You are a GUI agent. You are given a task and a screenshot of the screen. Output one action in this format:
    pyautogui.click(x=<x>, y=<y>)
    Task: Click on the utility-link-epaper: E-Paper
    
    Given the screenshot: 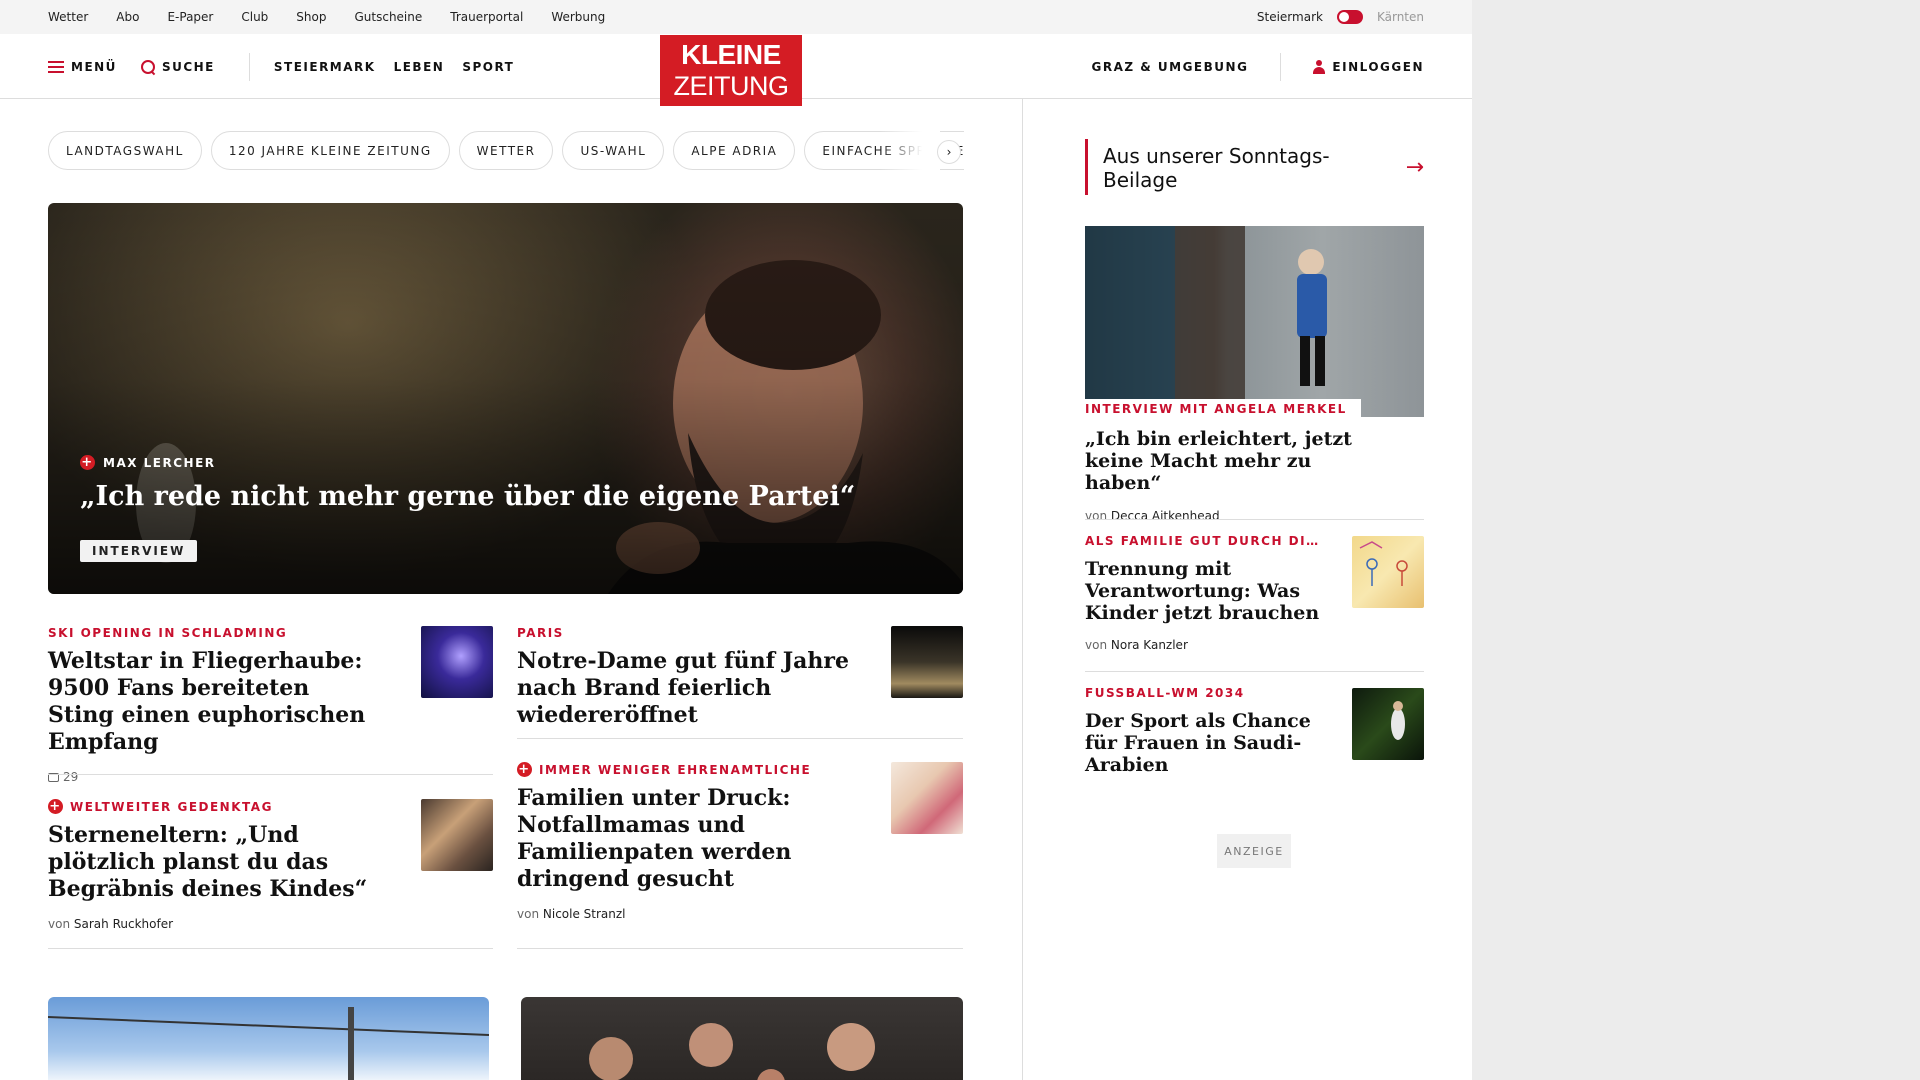 What is the action you would take?
    pyautogui.click(x=190, y=17)
    